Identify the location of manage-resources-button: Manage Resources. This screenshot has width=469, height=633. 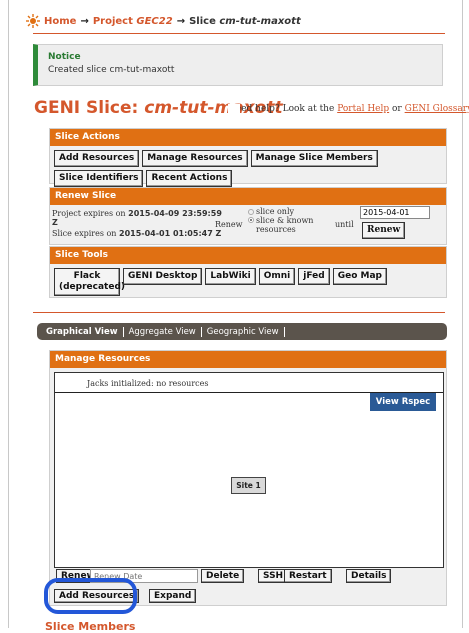
(195, 158).